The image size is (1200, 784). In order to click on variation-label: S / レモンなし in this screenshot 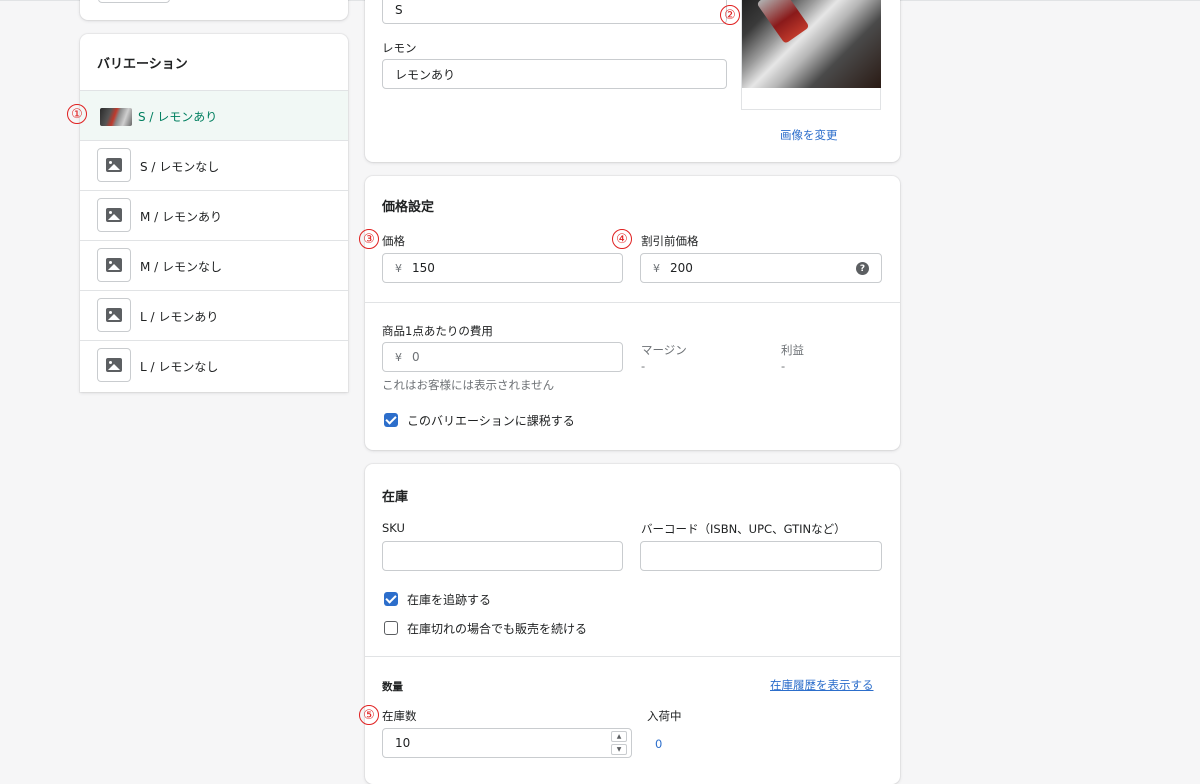, I will do `click(180, 167)`.